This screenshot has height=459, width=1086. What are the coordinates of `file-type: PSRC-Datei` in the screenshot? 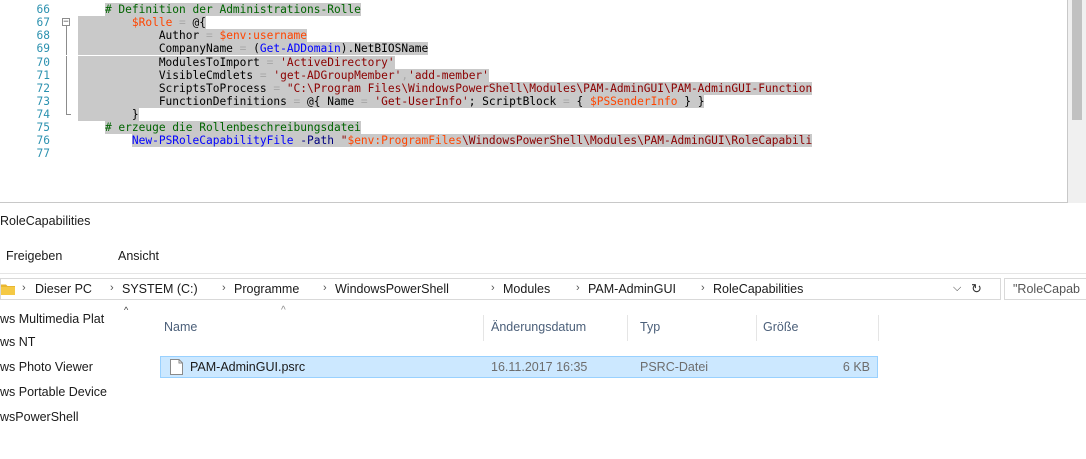 It's located at (674, 367).